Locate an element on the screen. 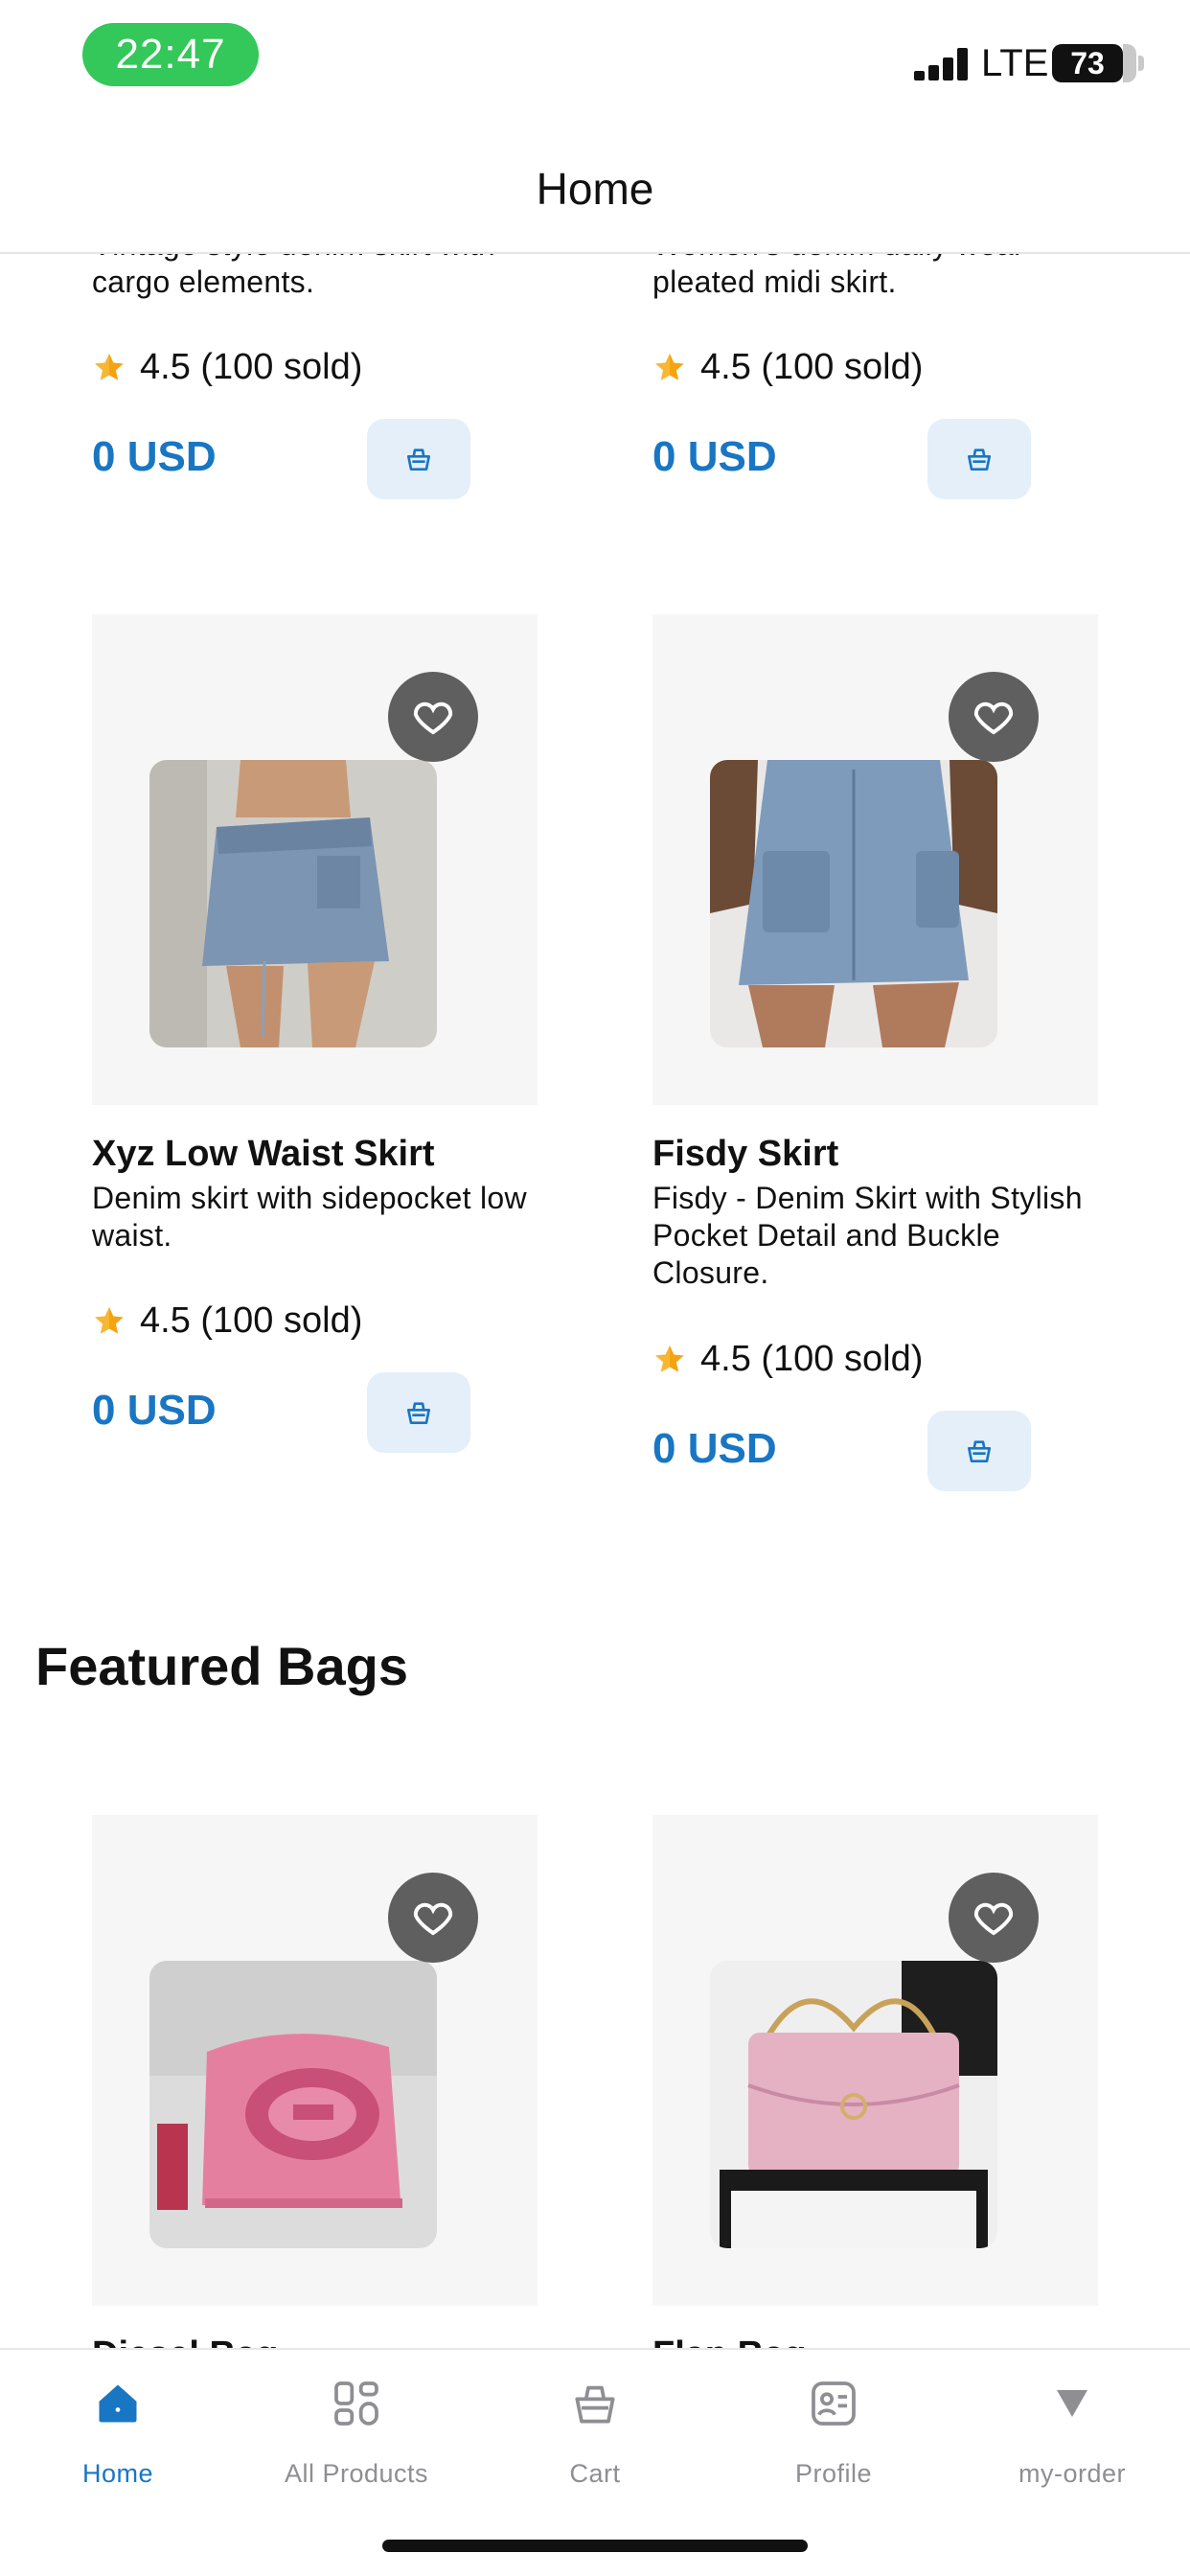 The image size is (1190, 2576). status-time: 22:47 is located at coordinates (171, 54).